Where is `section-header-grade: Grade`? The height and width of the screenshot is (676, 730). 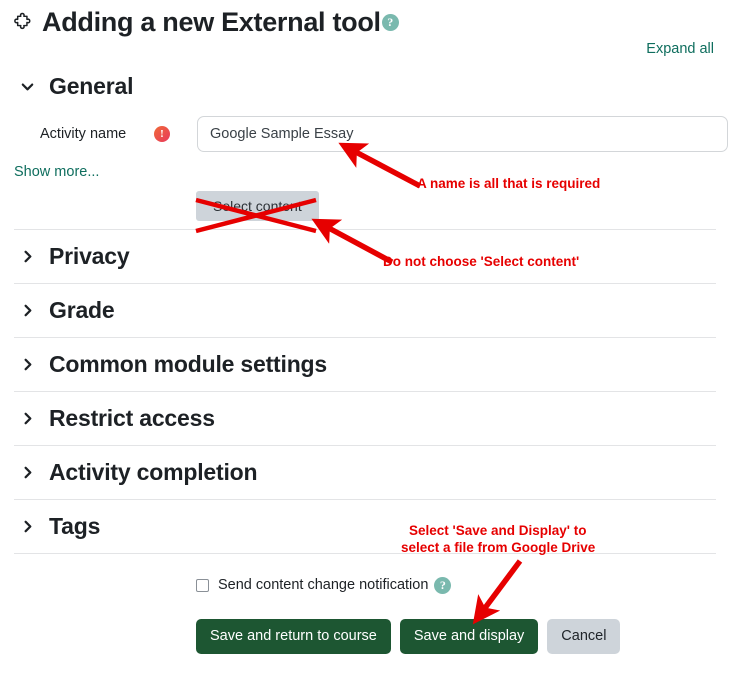 section-header-grade: Grade is located at coordinates (365, 310).